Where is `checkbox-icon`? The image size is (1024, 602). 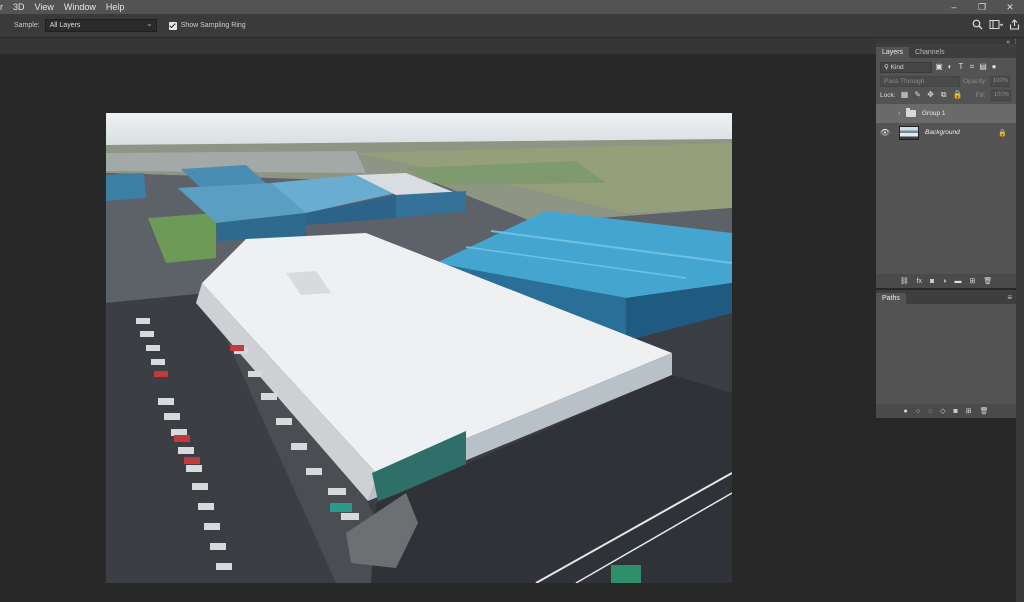
checkbox-icon is located at coordinates (172, 25).